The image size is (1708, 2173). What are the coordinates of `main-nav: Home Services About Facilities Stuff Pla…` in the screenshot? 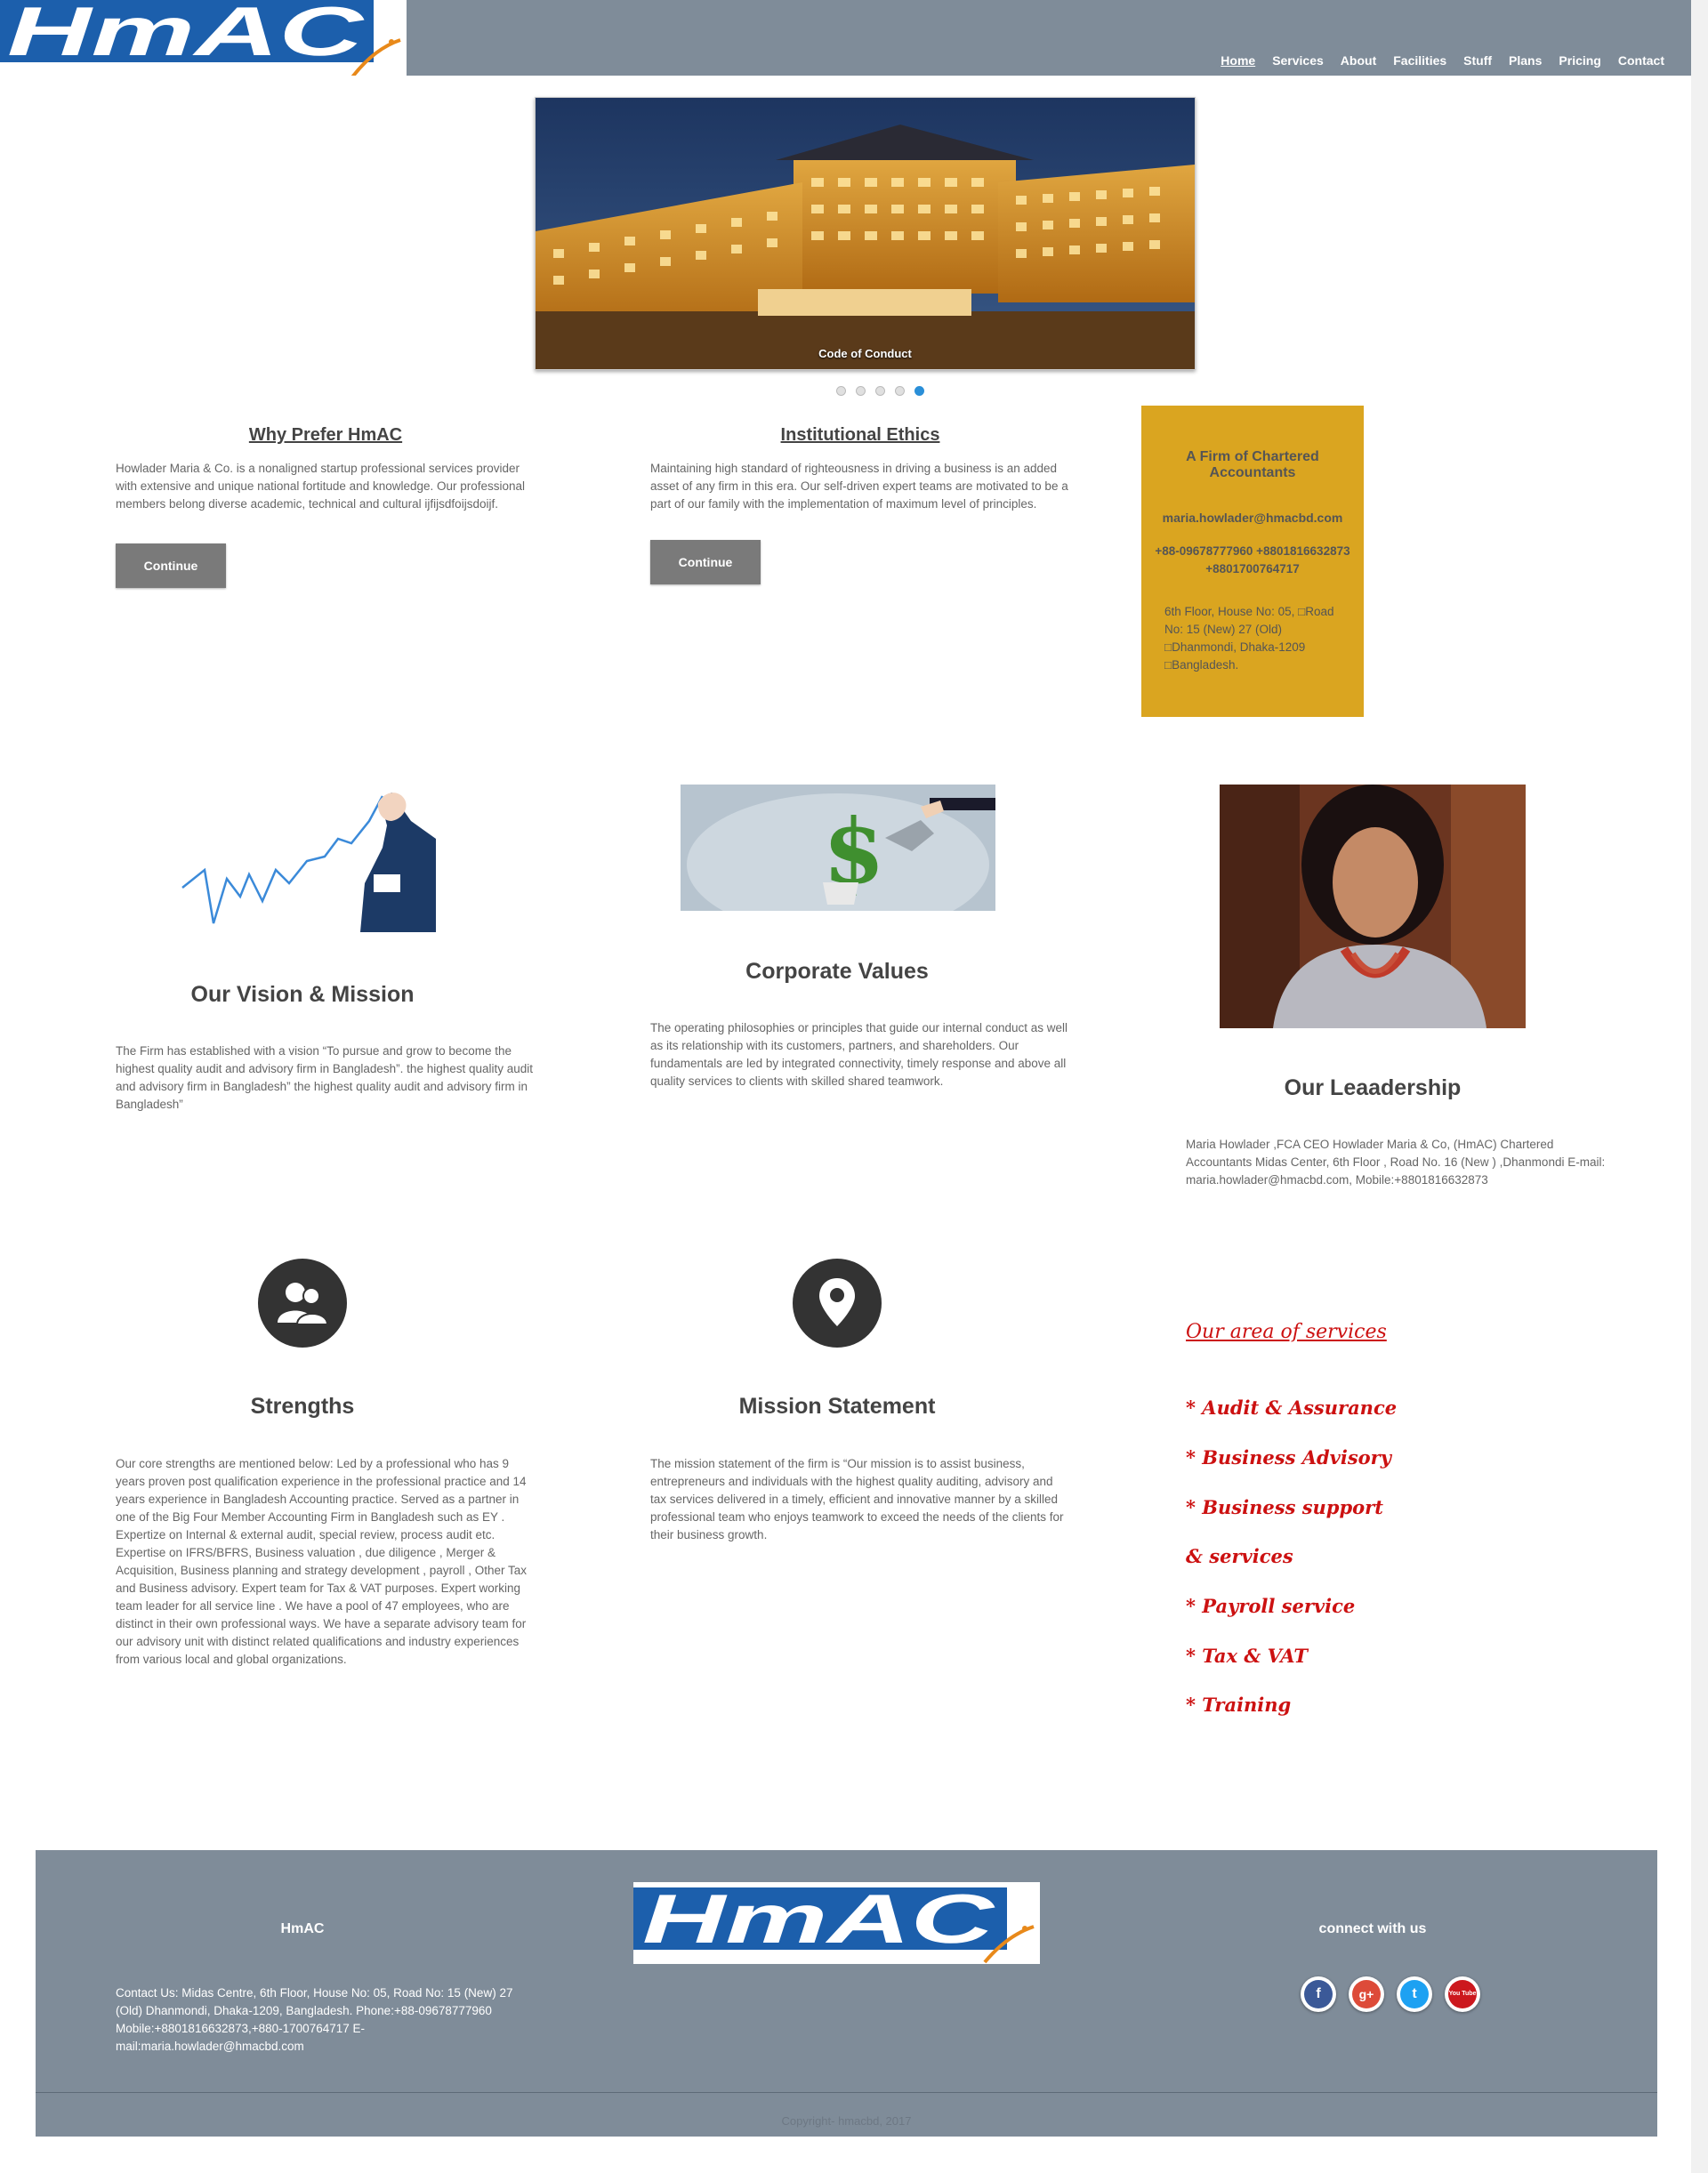 It's located at (1442, 60).